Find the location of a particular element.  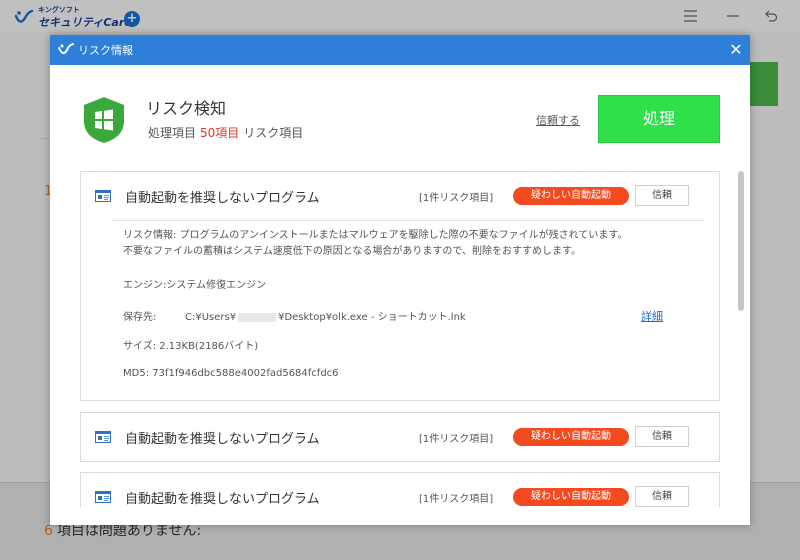

trust-all-link: 信頼する is located at coordinates (558, 120).